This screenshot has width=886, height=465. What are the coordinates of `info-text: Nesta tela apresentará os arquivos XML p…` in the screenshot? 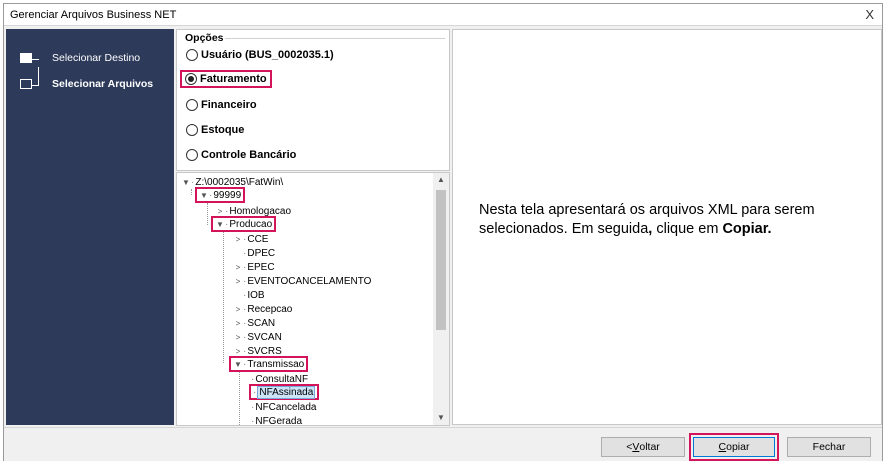 It's located at (674, 220).